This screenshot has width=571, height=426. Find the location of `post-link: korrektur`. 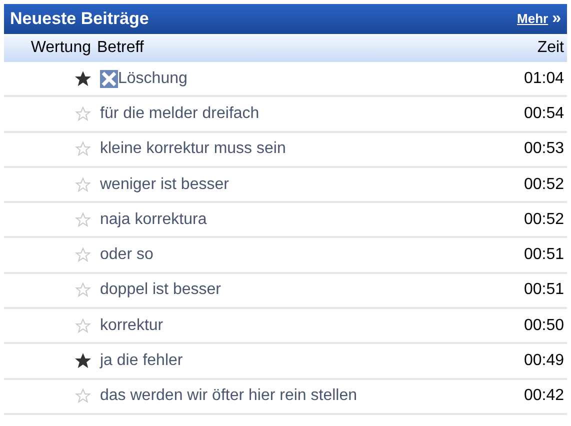

post-link: korrektur is located at coordinates (132, 326).